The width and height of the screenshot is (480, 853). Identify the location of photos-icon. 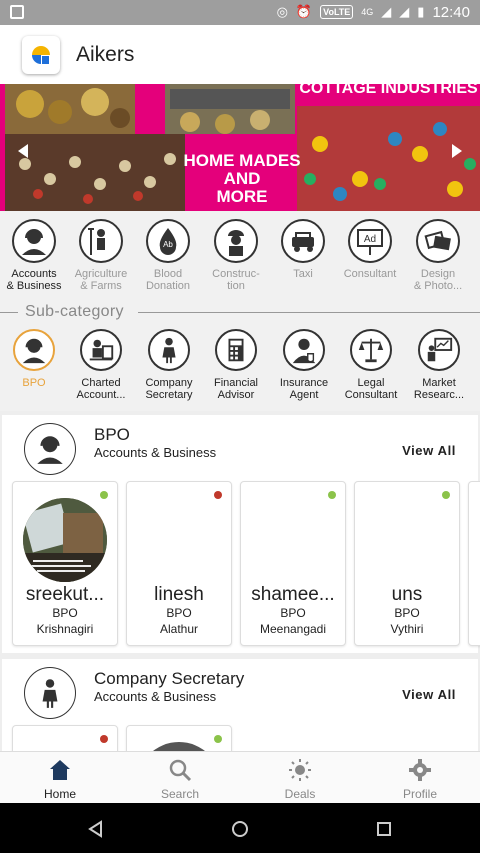
(438, 241).